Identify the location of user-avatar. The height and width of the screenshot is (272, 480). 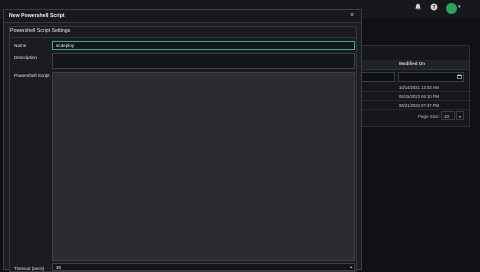
(451, 8).